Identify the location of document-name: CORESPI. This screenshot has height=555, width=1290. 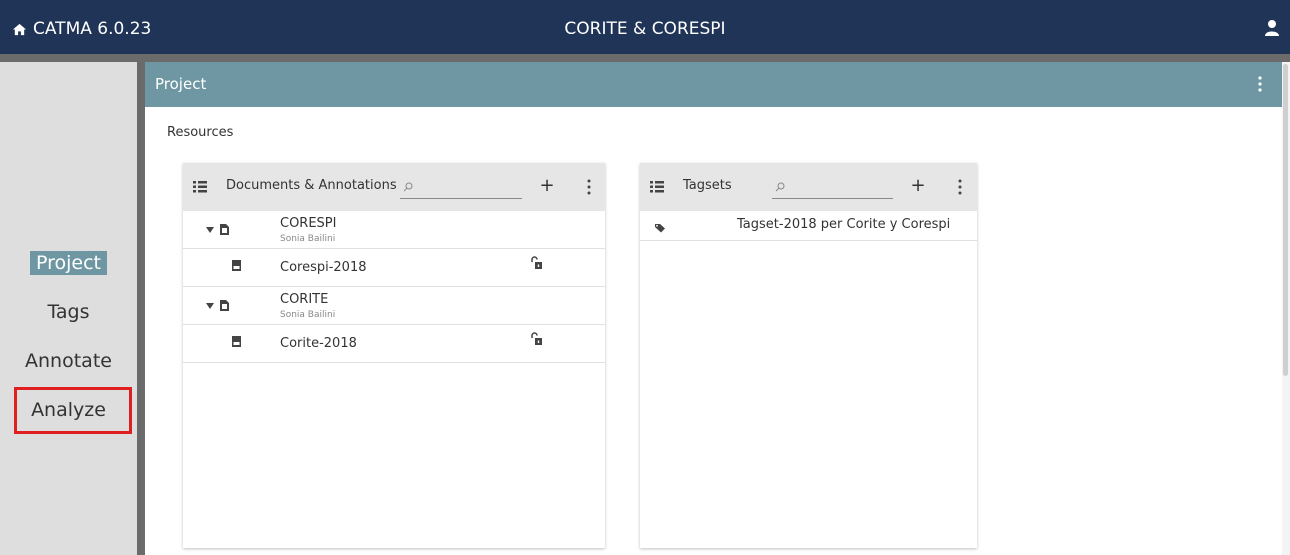
(308, 223).